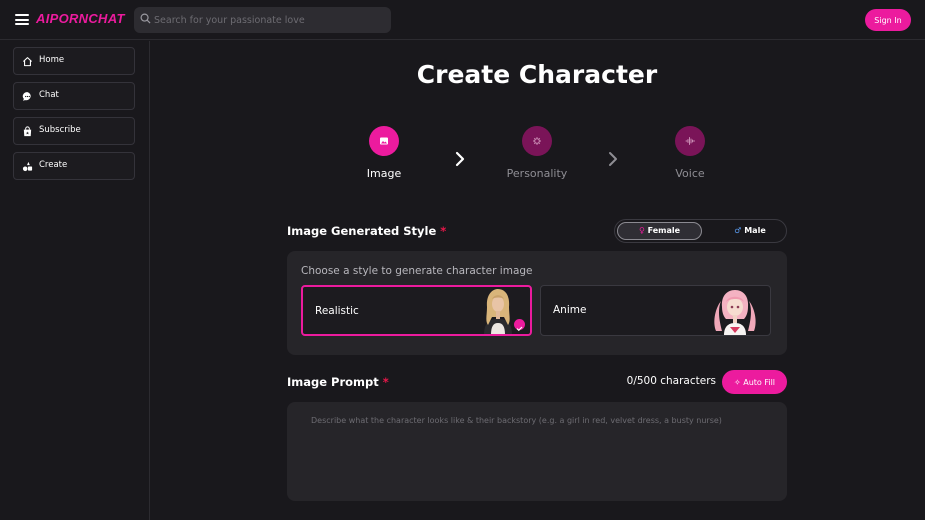 The image size is (925, 520). Describe the element at coordinates (75, 280) in the screenshot. I see `sidebar: Home Chat Subscribe Create` at that location.